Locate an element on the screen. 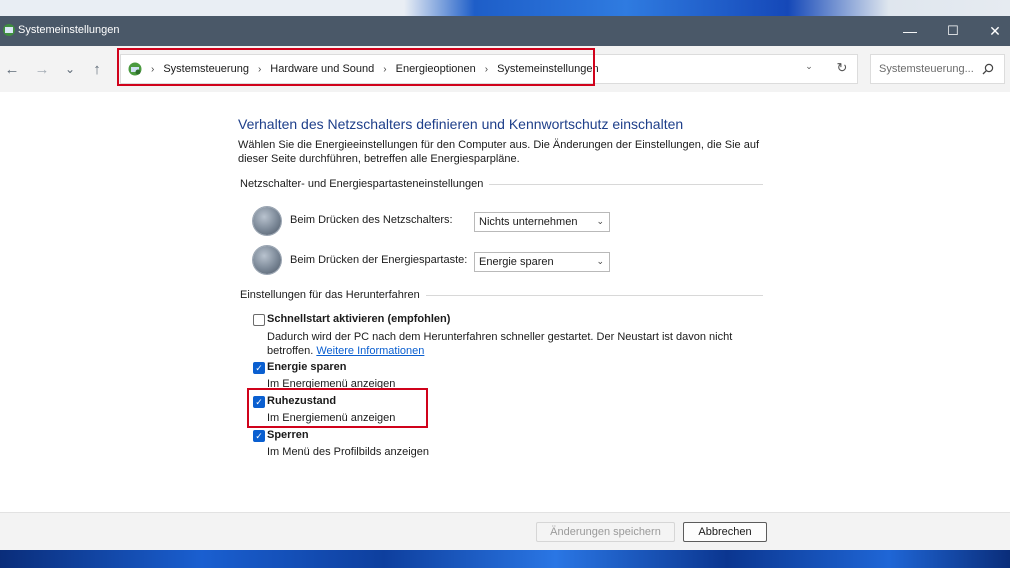 The image size is (1010, 568). footer-bar: Änderungen speichern Abbrechen is located at coordinates (505, 531).